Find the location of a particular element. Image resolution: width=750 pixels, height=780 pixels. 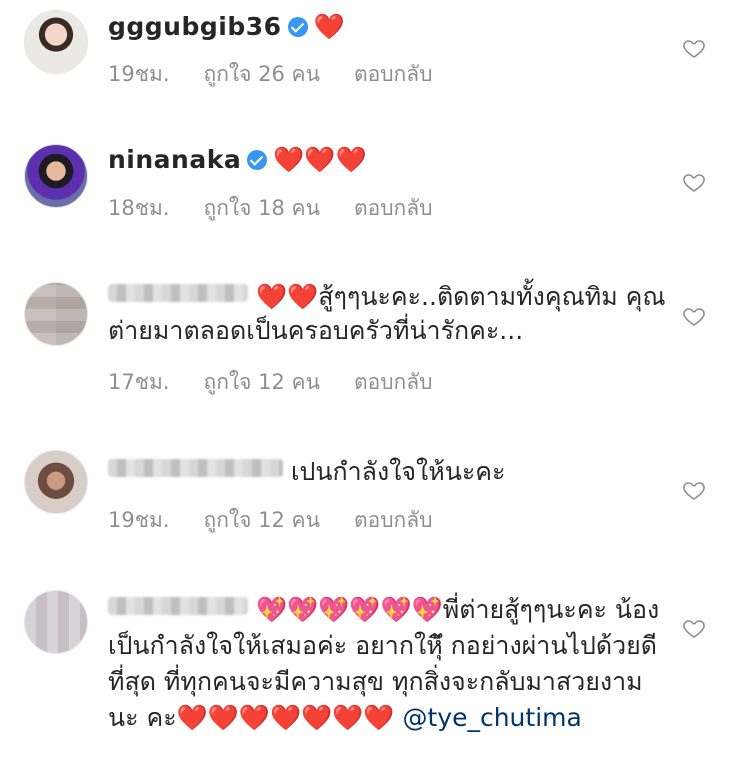

comment-body: gggubgib36 ❤️ is located at coordinates (389, 27).